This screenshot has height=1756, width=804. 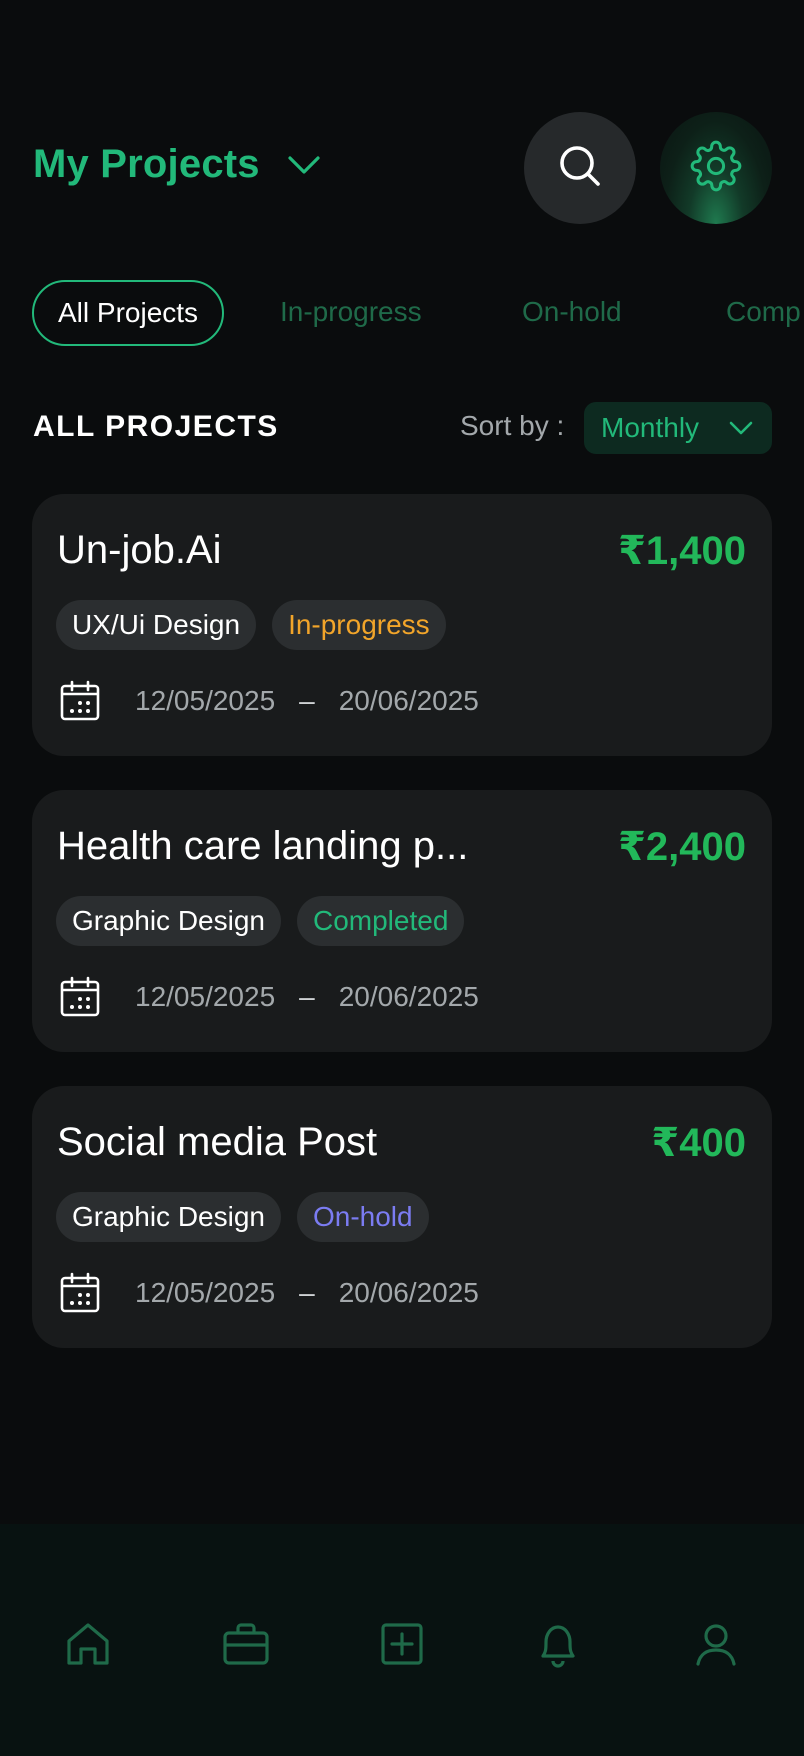 I want to click on nav-home, so click(x=88, y=1646).